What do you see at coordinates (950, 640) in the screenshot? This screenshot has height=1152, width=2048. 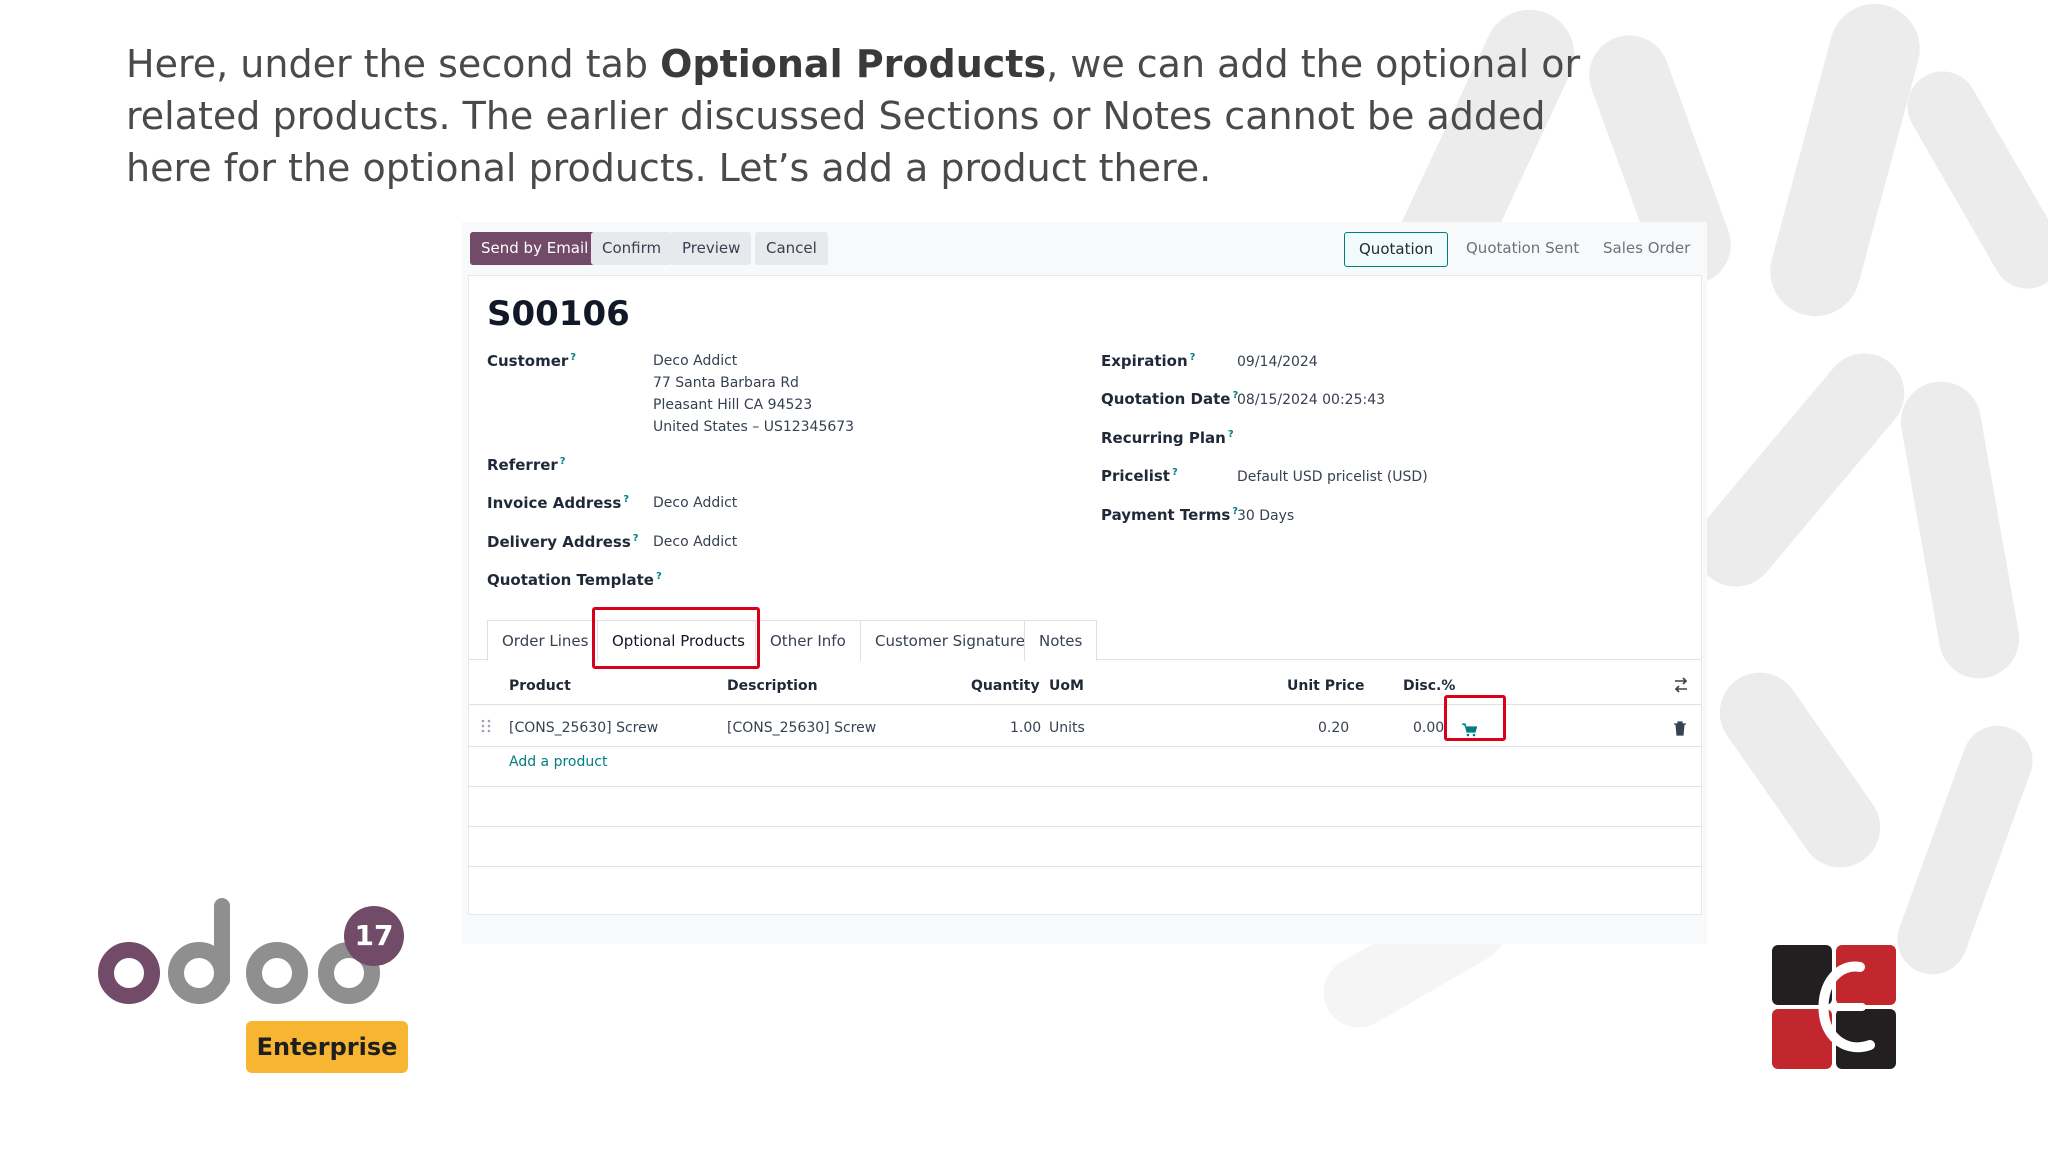 I see `tab-customer-signature: Customer Signature` at bounding box center [950, 640].